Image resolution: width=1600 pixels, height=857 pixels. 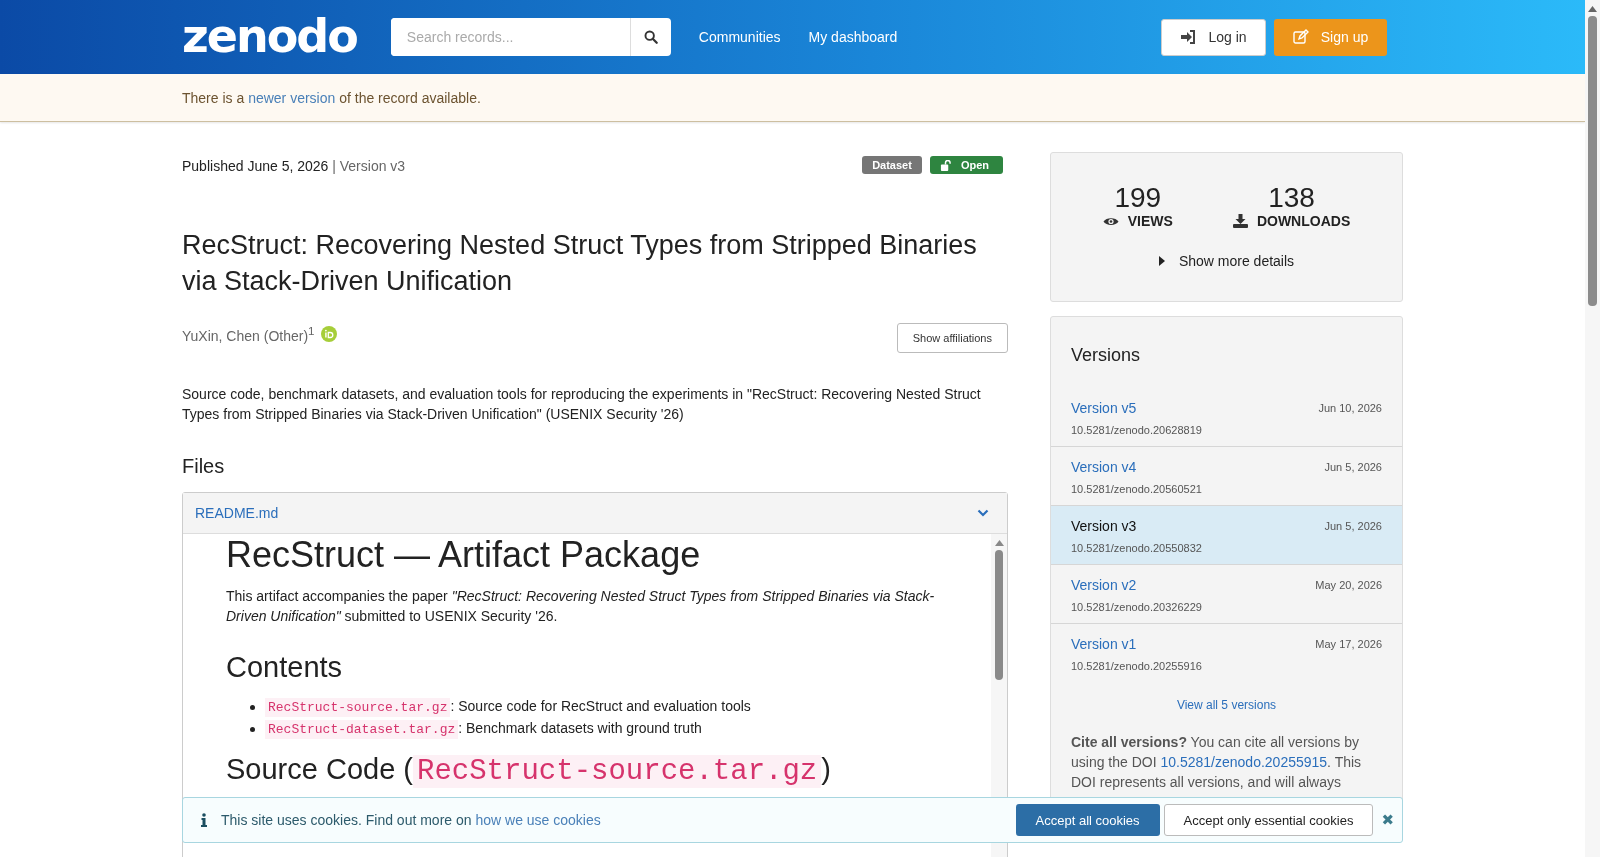 What do you see at coordinates (285, 667) in the screenshot?
I see `readme-heading: Contents` at bounding box center [285, 667].